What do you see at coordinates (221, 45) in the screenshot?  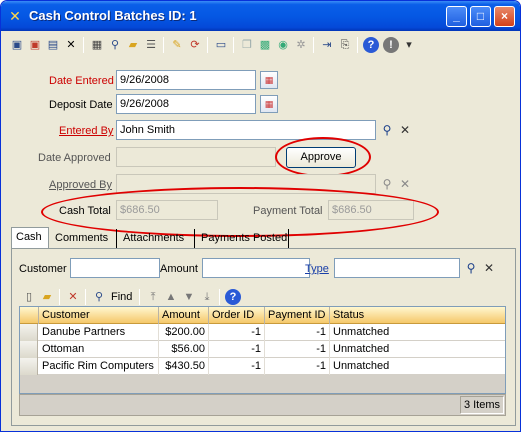 I see `reports-icon: ▭` at bounding box center [221, 45].